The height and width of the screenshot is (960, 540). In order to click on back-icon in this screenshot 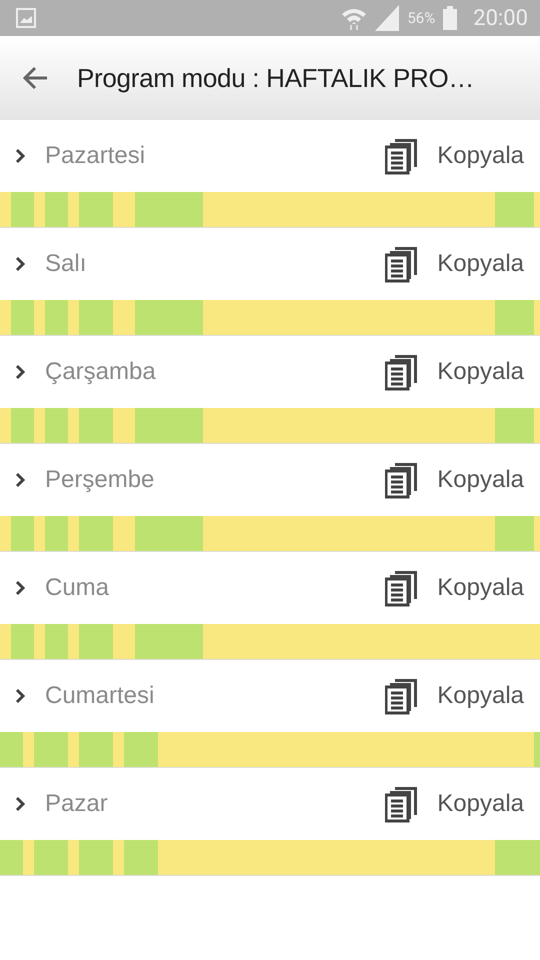, I will do `click(36, 78)`.